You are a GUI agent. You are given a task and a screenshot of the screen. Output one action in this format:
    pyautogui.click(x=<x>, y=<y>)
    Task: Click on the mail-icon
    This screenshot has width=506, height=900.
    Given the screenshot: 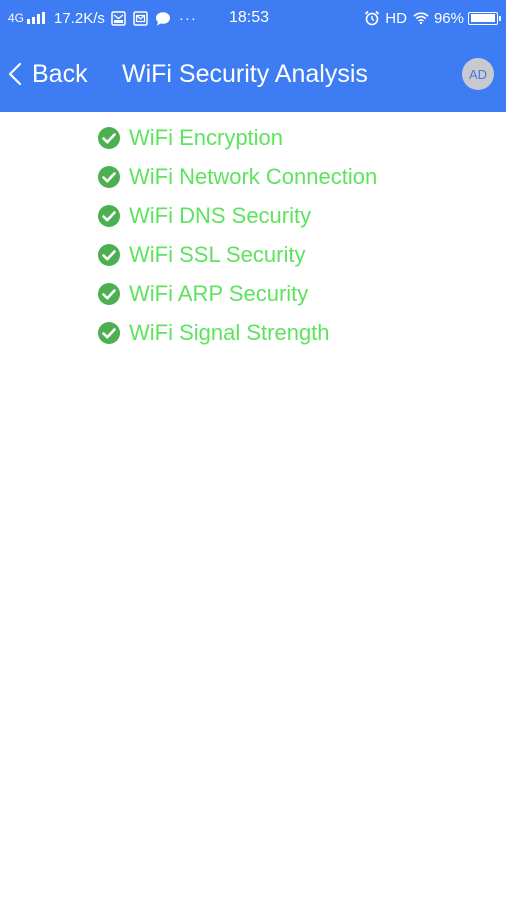 What is the action you would take?
    pyautogui.click(x=141, y=18)
    